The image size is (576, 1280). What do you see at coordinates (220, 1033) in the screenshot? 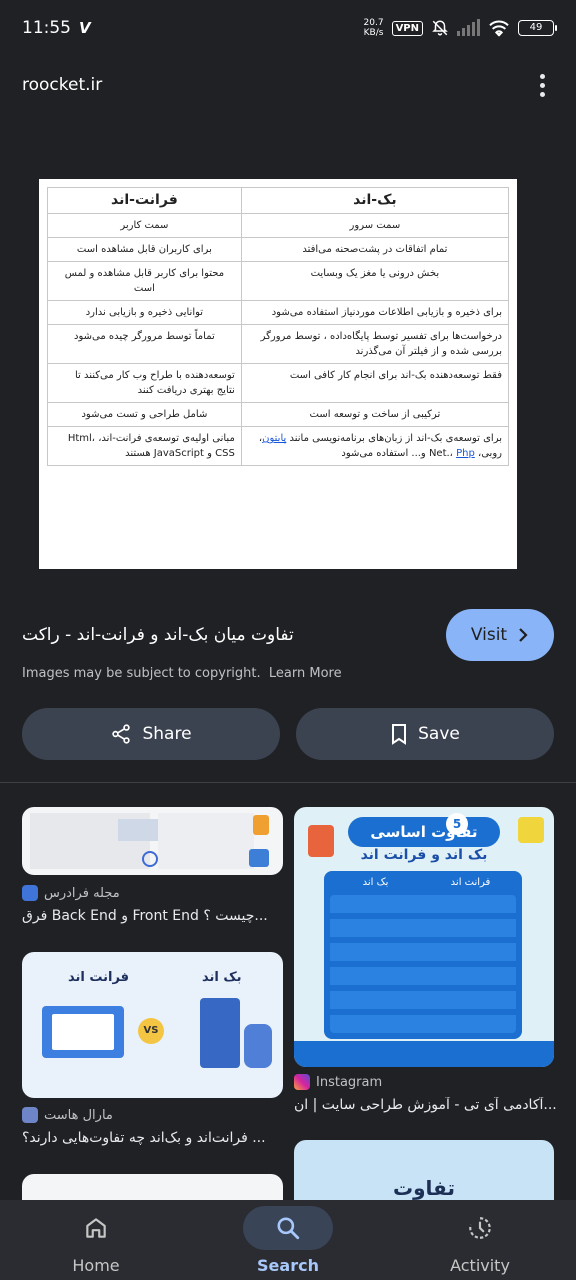
I see `server-illustration` at bounding box center [220, 1033].